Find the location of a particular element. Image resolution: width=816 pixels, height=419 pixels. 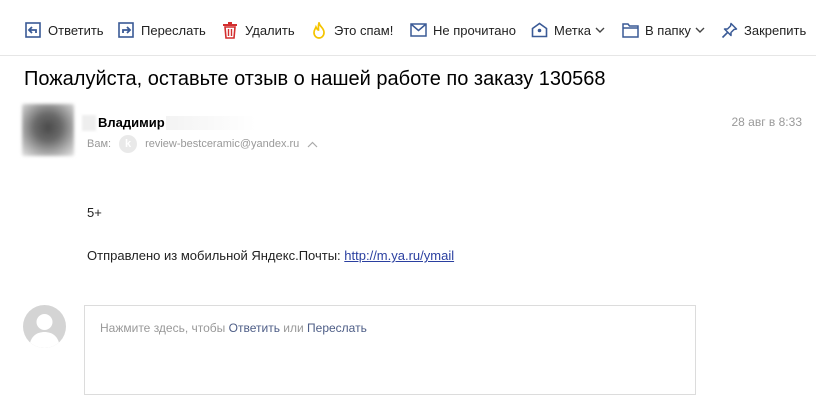

my-avatar is located at coordinates (44, 326).